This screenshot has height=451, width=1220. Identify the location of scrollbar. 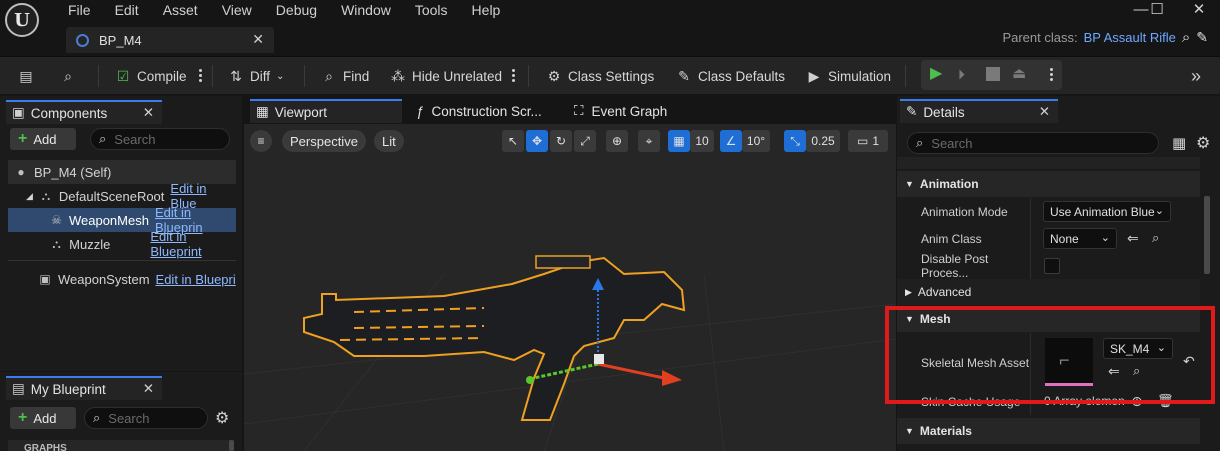
(231, 445).